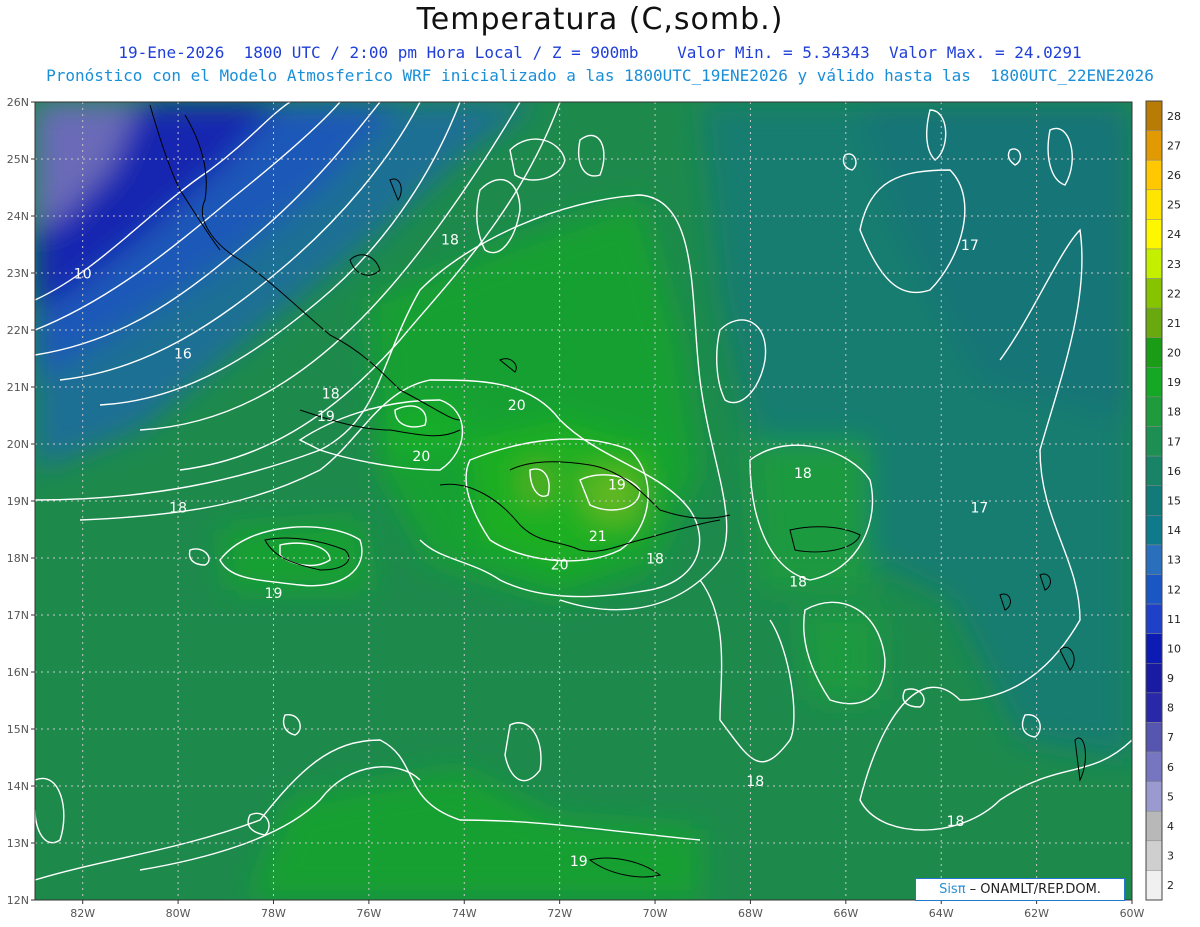 This screenshot has height=927, width=1200. Describe the element at coordinates (1174, 205) in the screenshot. I see `colorbar-label: 25` at that location.